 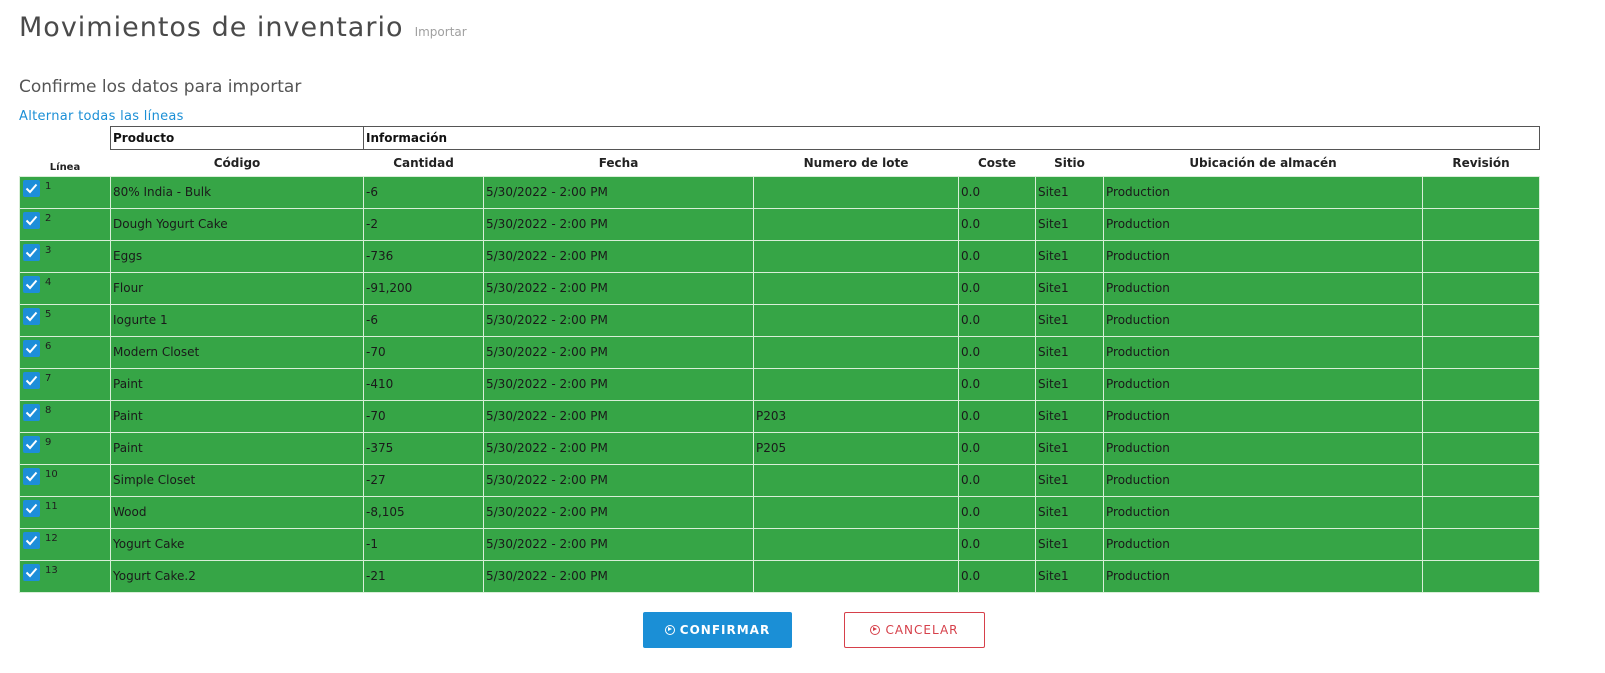 What do you see at coordinates (62, 320) in the screenshot?
I see `line-cell: 5` at bounding box center [62, 320].